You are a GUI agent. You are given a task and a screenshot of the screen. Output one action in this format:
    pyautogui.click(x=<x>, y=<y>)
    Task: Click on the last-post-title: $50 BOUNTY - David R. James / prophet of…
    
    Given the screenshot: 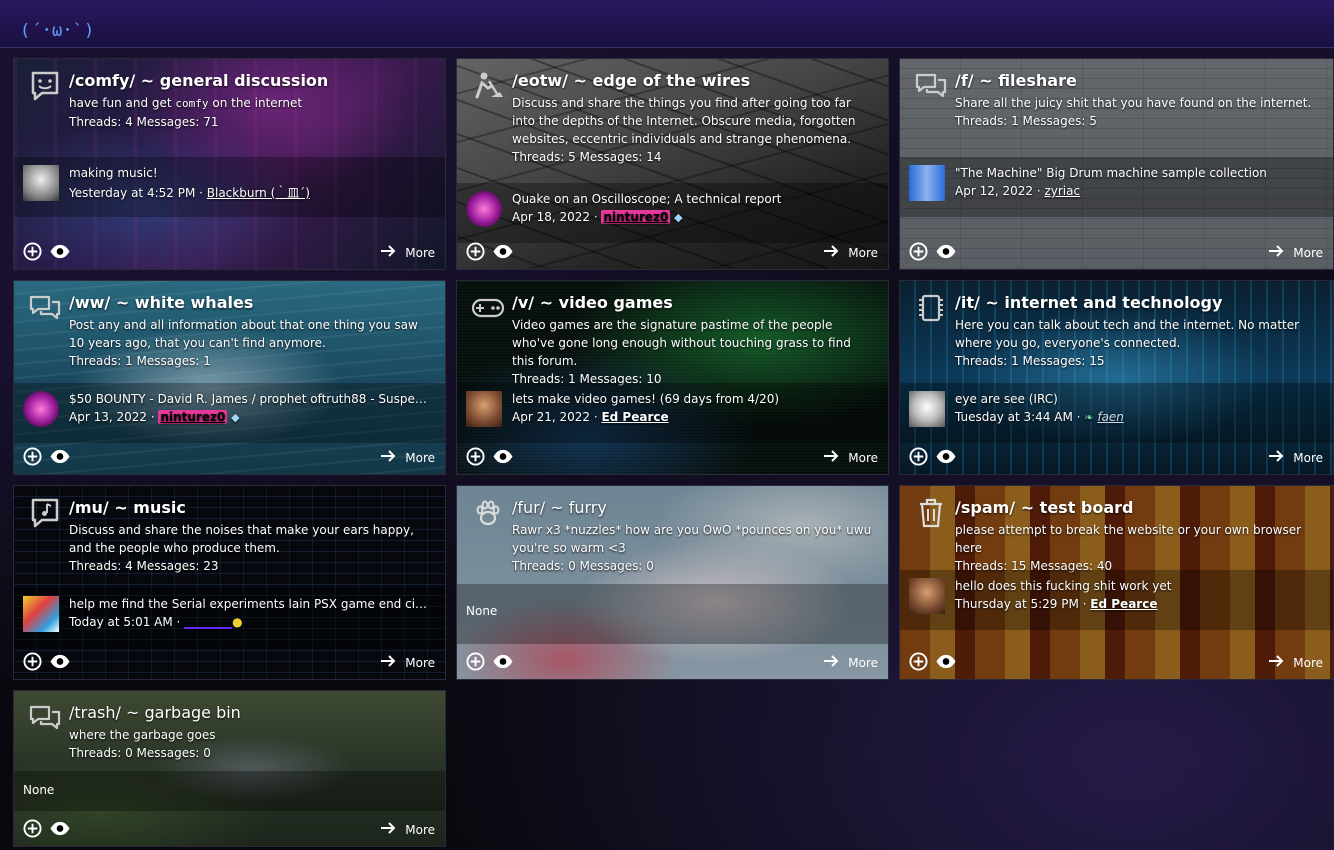 What is the action you would take?
    pyautogui.click(x=251, y=399)
    